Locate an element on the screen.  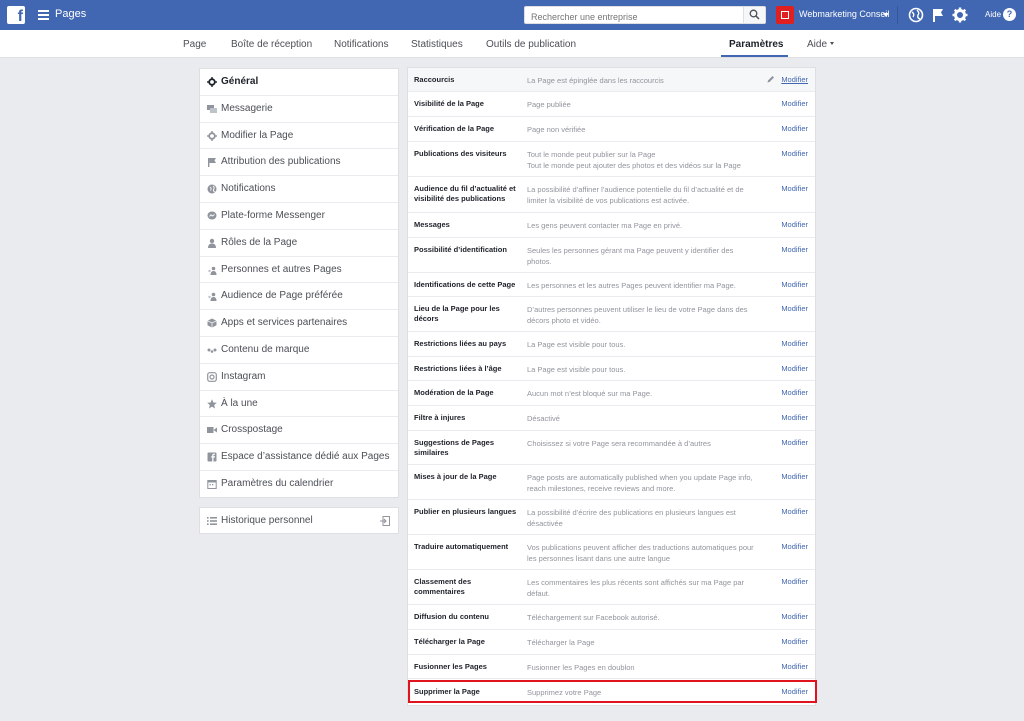
sidebar-item-crossposting: Crosspostage is located at coordinates (299, 431).